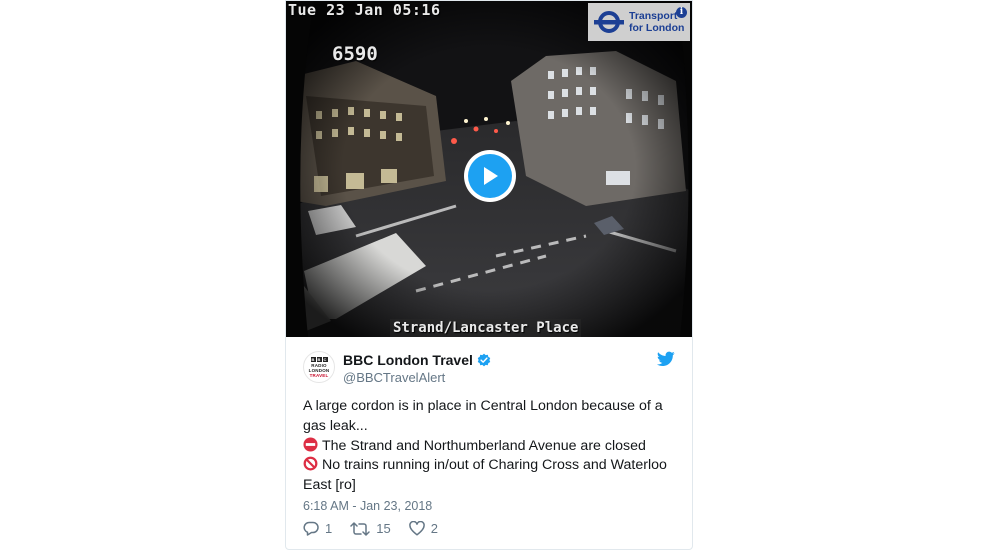 Image resolution: width=992 pixels, height=558 pixels. What do you see at coordinates (311, 528) in the screenshot?
I see `reply-icon` at bounding box center [311, 528].